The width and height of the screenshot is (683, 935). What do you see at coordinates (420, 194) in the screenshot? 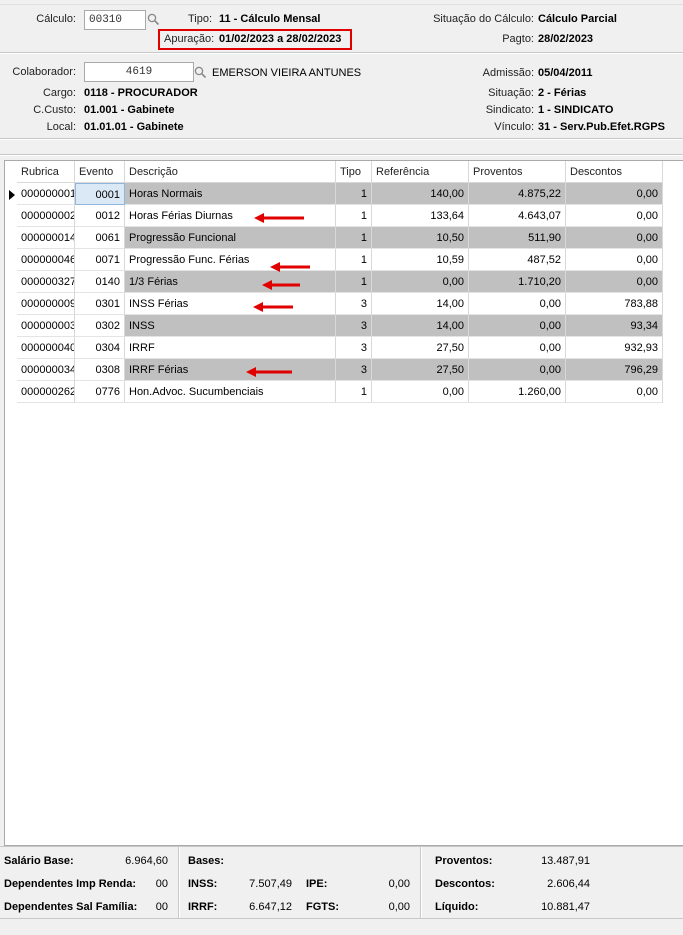
I see `cell-referencia: 140,00` at bounding box center [420, 194].